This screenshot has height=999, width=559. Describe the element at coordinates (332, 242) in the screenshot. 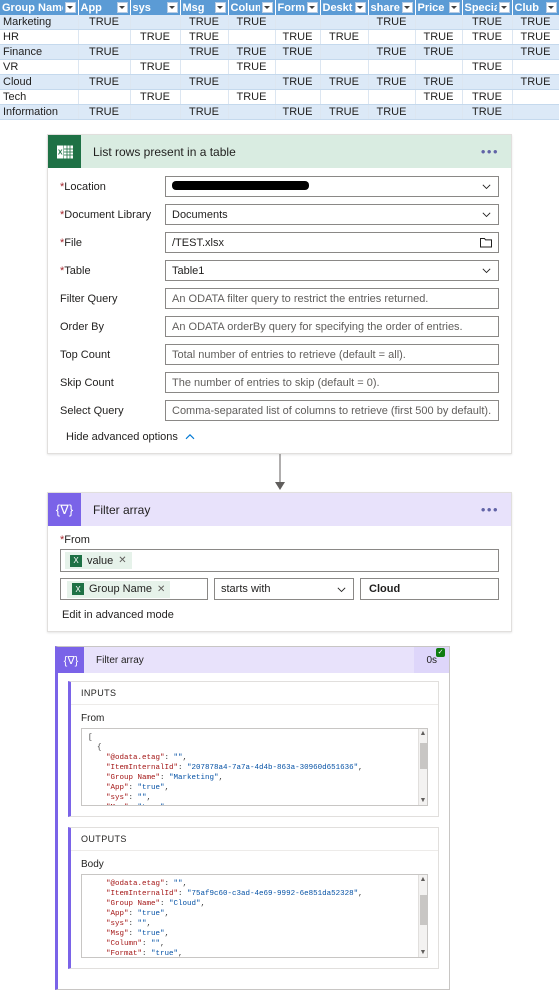

I see `field-input-file: /TEST.xlsx` at that location.